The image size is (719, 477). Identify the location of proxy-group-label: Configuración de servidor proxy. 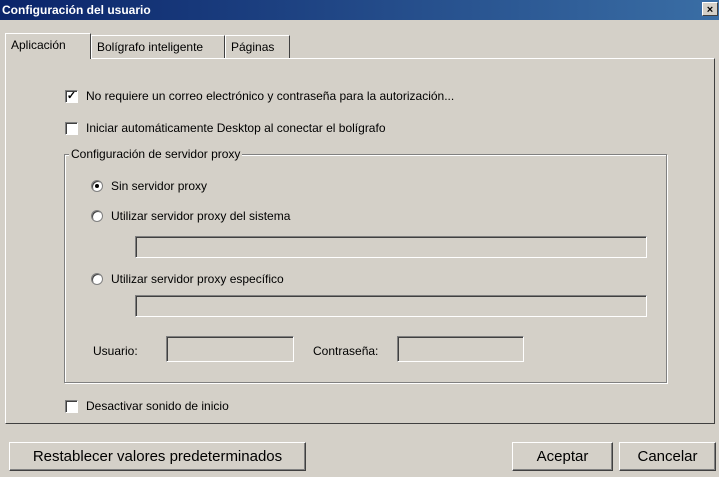
(156, 154).